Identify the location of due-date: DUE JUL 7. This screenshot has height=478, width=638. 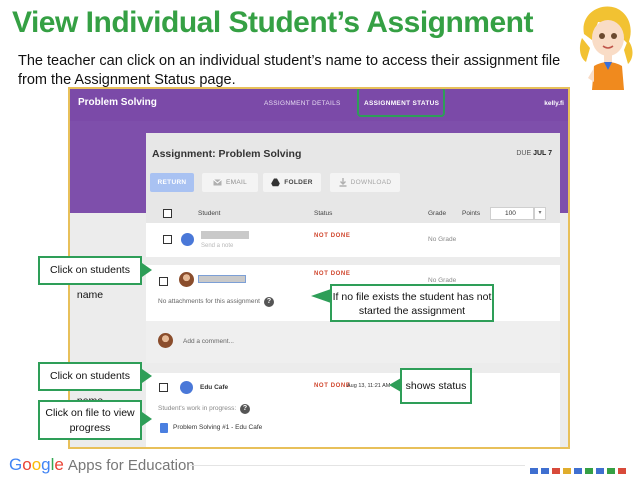
(534, 153).